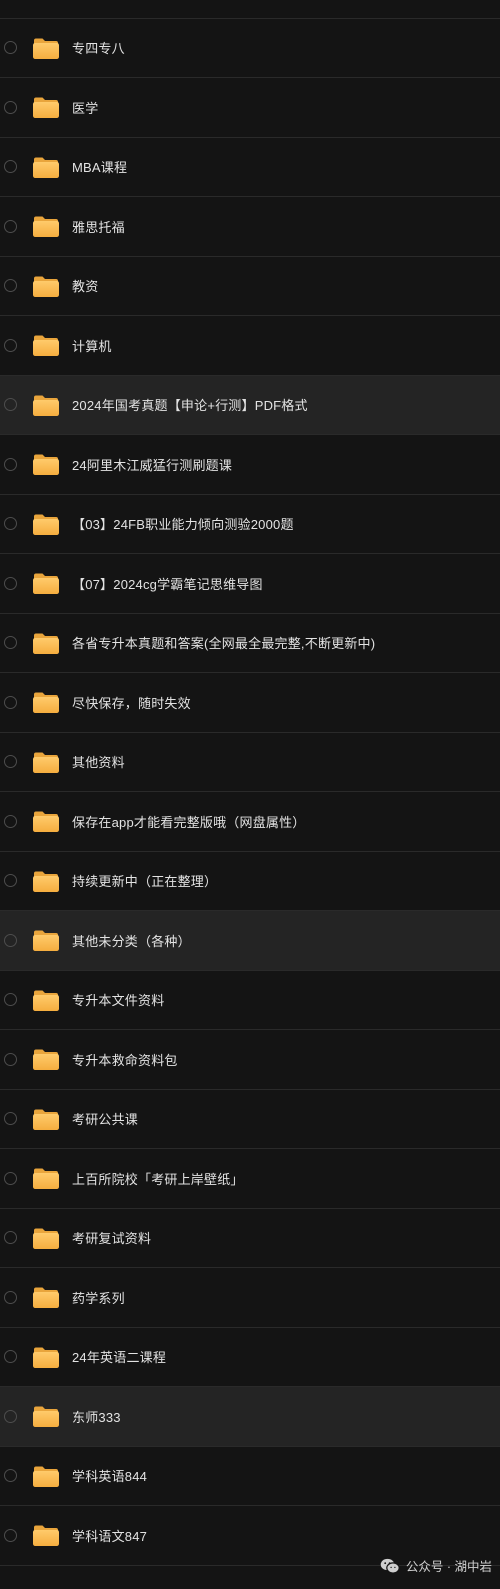  What do you see at coordinates (158, 1179) in the screenshot?
I see `folder-name: 上百所院校「考研上岸壁纸」` at bounding box center [158, 1179].